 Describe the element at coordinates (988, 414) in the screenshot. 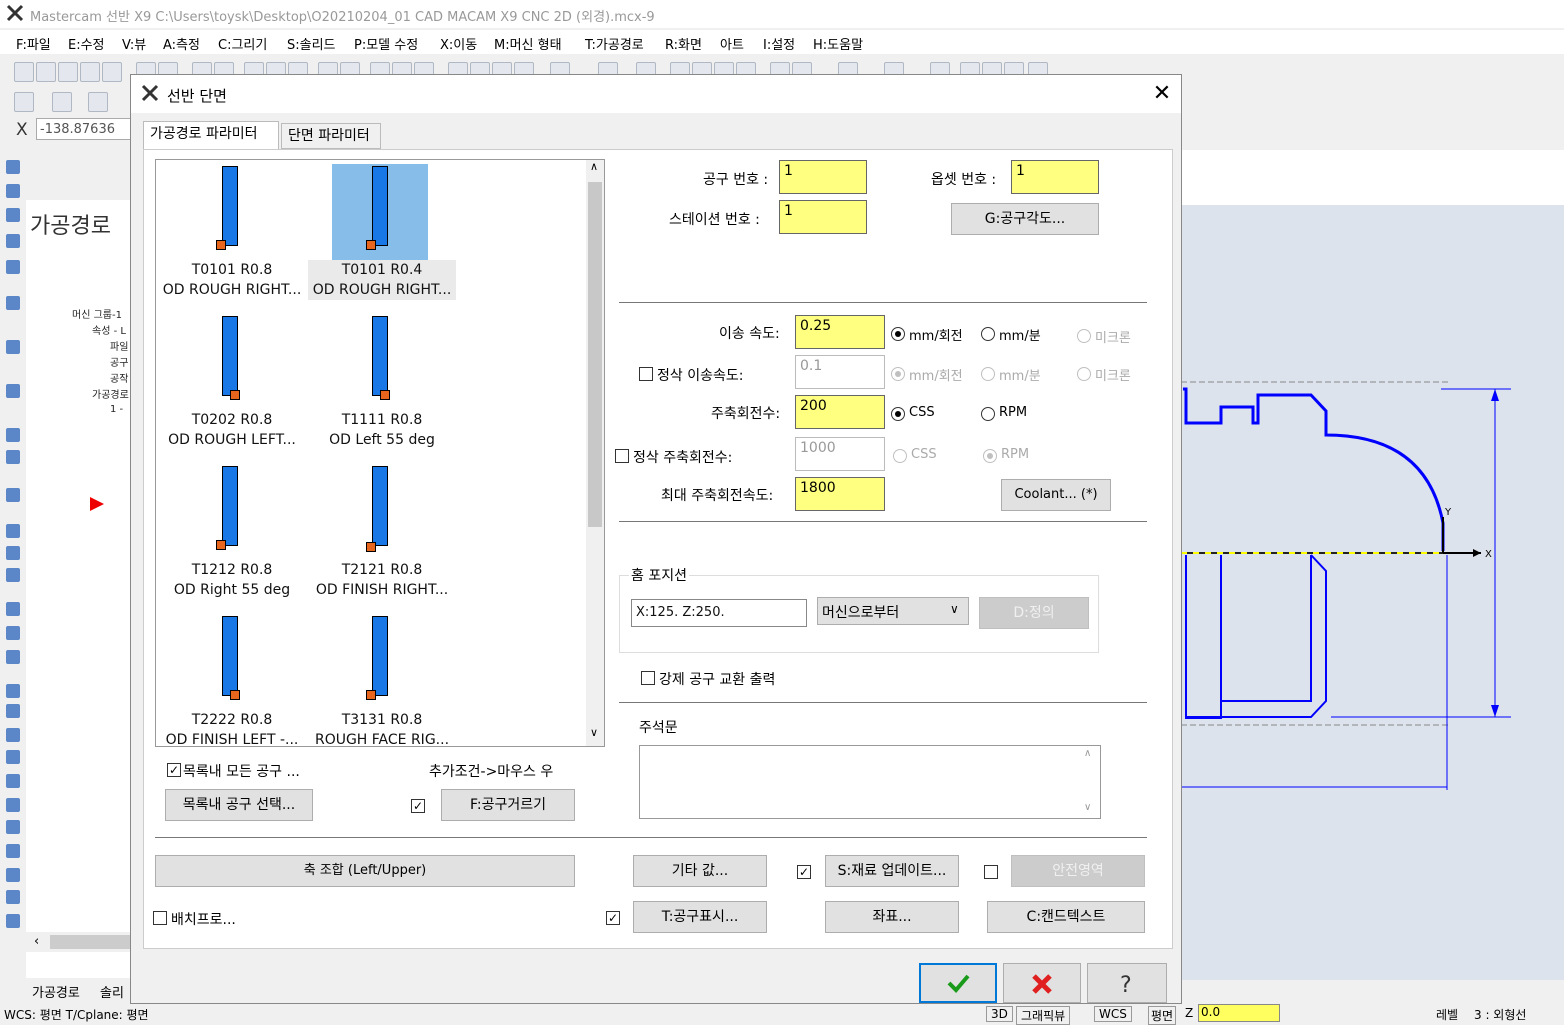

I see `spindle-rpm-radio` at that location.